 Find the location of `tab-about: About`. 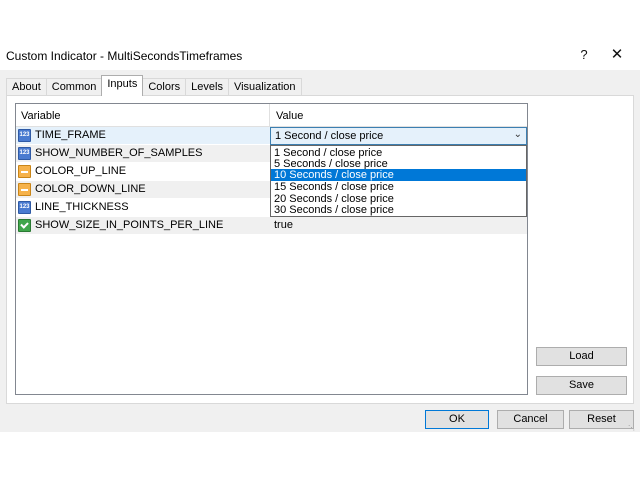

tab-about: About is located at coordinates (26, 86).